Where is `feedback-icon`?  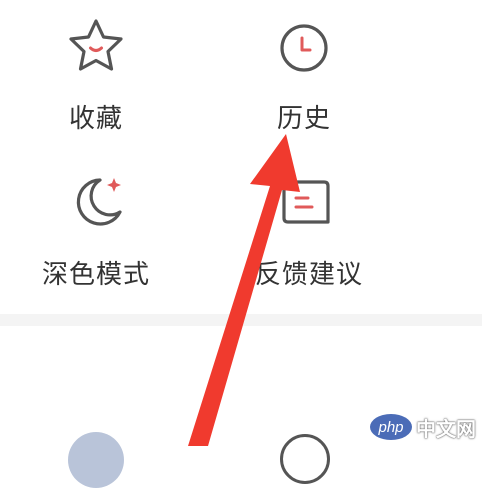
feedback-icon is located at coordinates (306, 202).